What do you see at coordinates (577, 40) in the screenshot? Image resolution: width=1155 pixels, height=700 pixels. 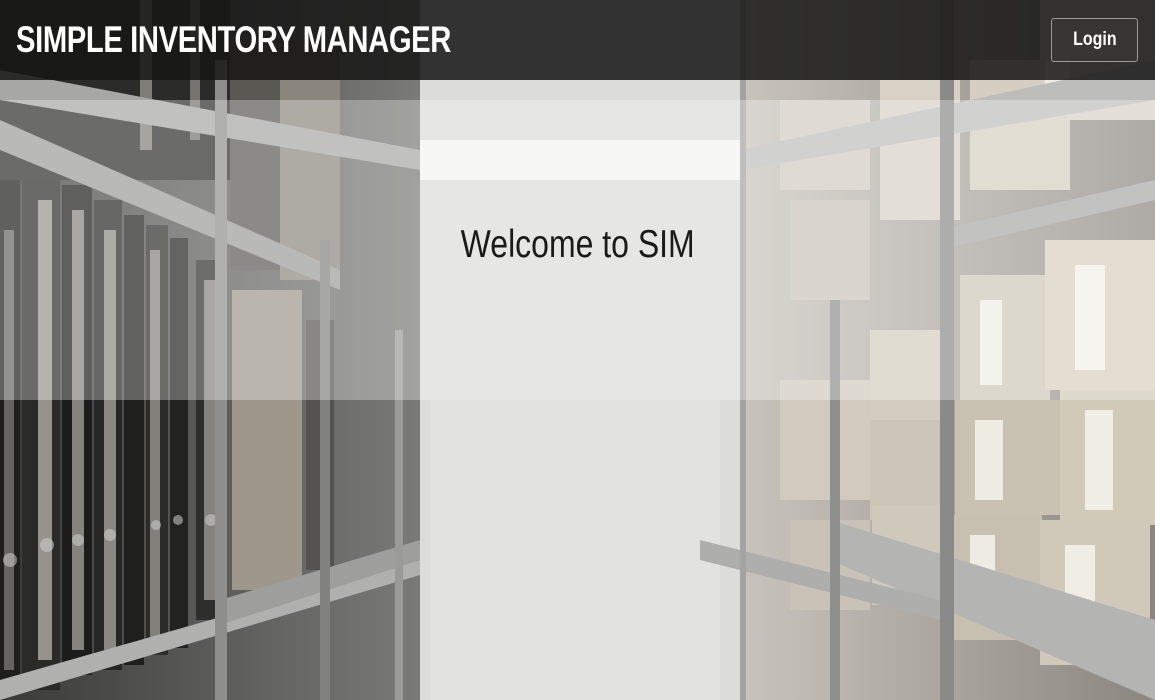 I see `top-navbar: SIMPLE INVENTORY MANAGER Login` at bounding box center [577, 40].